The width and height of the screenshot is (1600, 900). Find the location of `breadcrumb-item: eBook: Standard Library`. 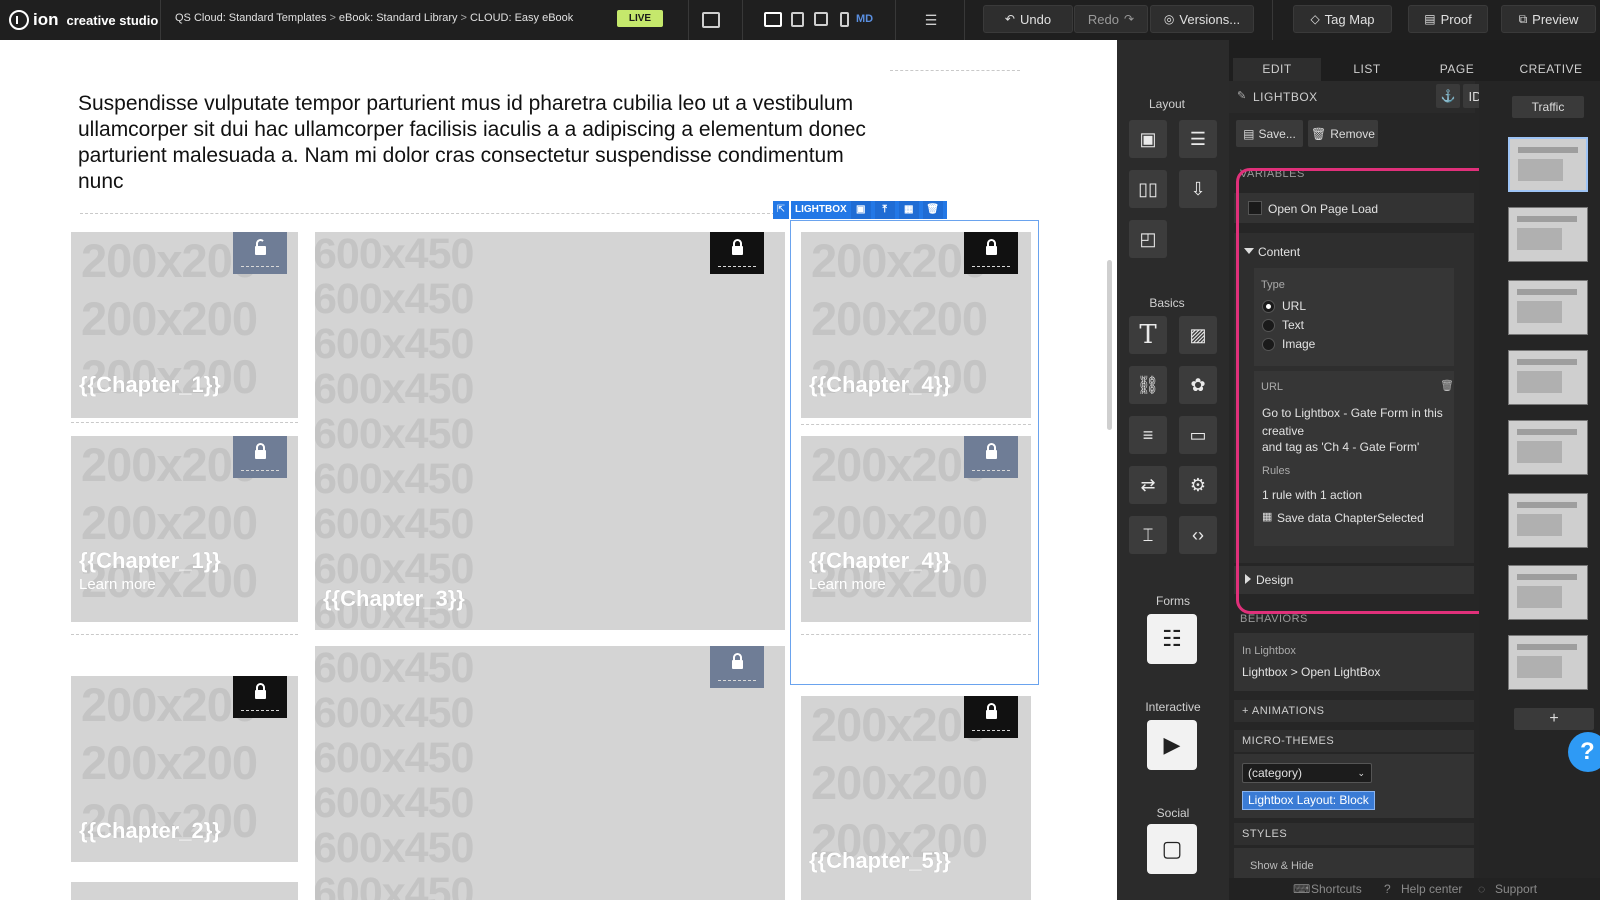

breadcrumb-item: eBook: Standard Library is located at coordinates (398, 18).